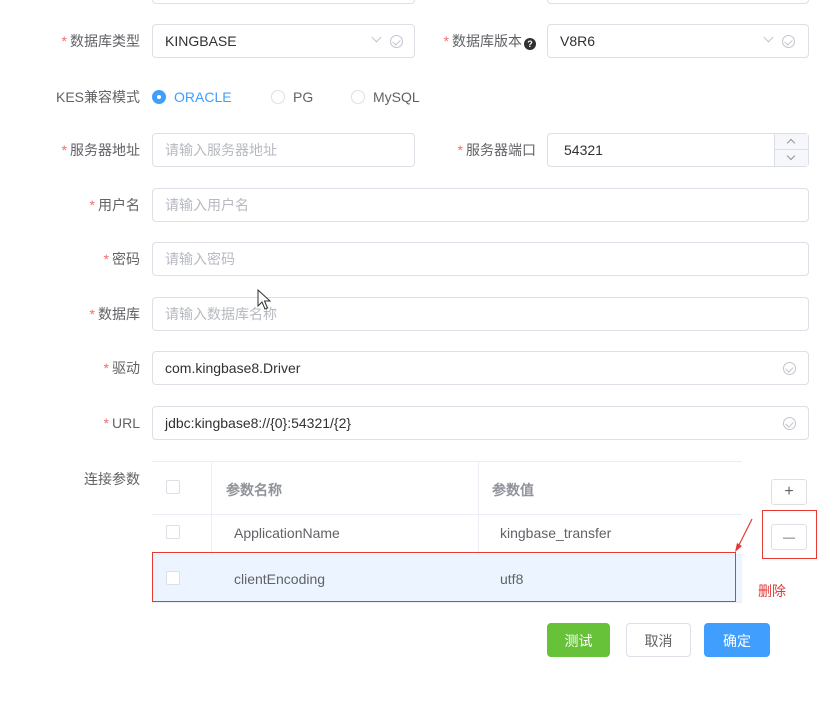 Image resolution: width=830 pixels, height=704 pixels. What do you see at coordinates (678, 150) in the screenshot?
I see `server-port-stepper: 54321` at bounding box center [678, 150].